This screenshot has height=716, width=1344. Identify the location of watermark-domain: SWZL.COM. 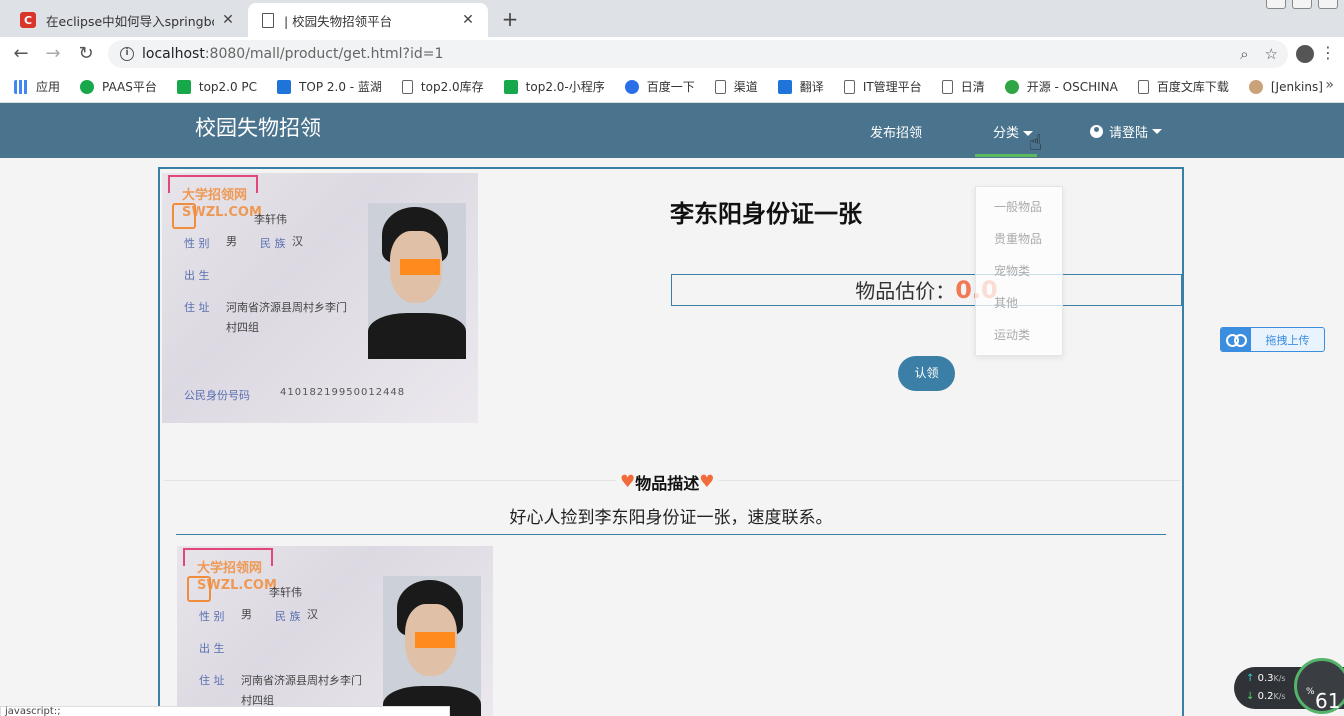
(222, 212).